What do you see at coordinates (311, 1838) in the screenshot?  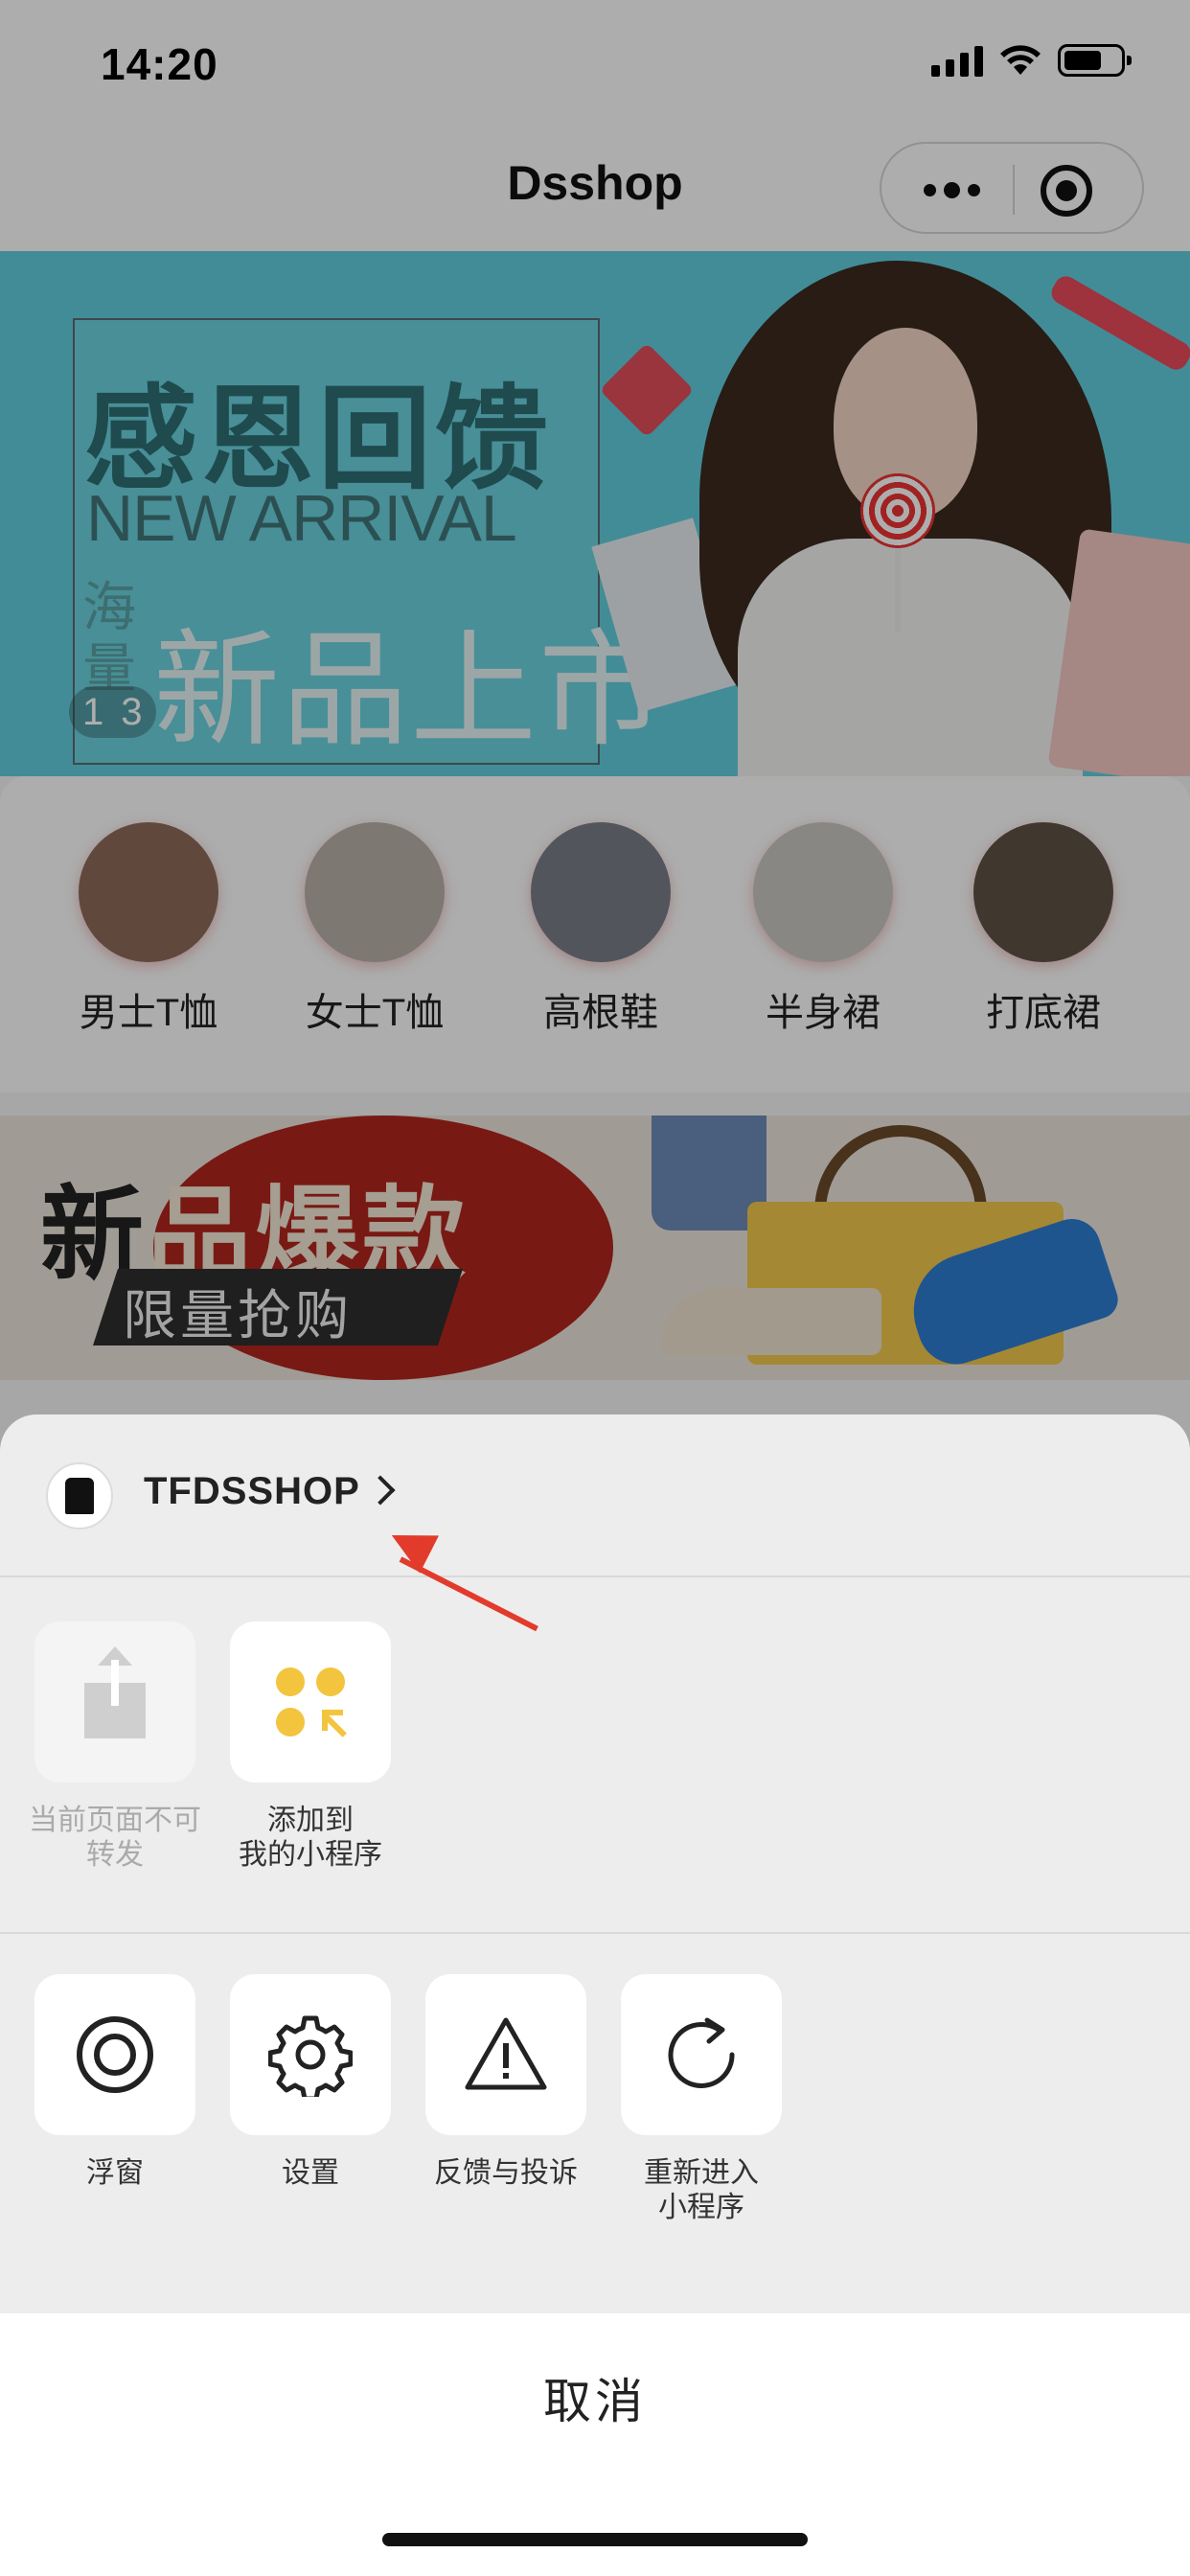 I see `add-to-my-miniprogram-label: 添加到 我的小程序` at bounding box center [311, 1838].